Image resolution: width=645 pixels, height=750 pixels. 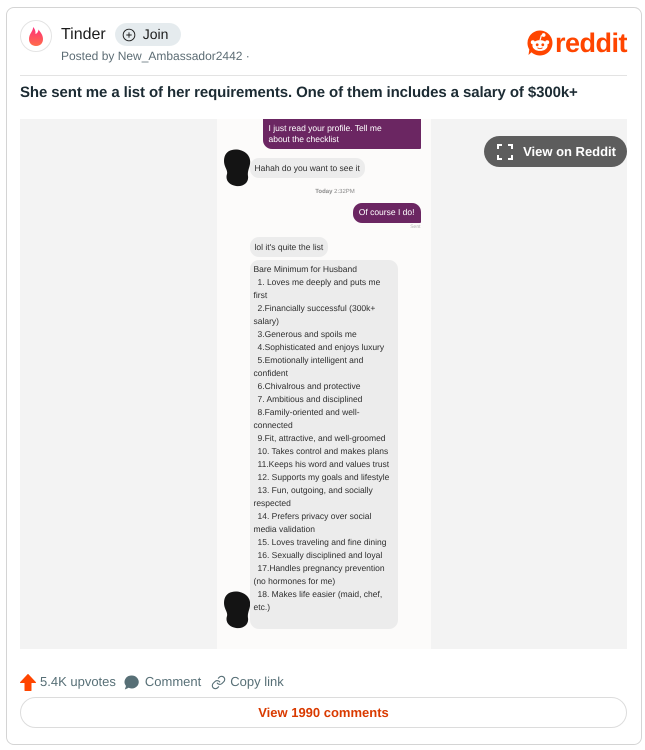 What do you see at coordinates (505, 152) in the screenshot?
I see `expand-icon` at bounding box center [505, 152].